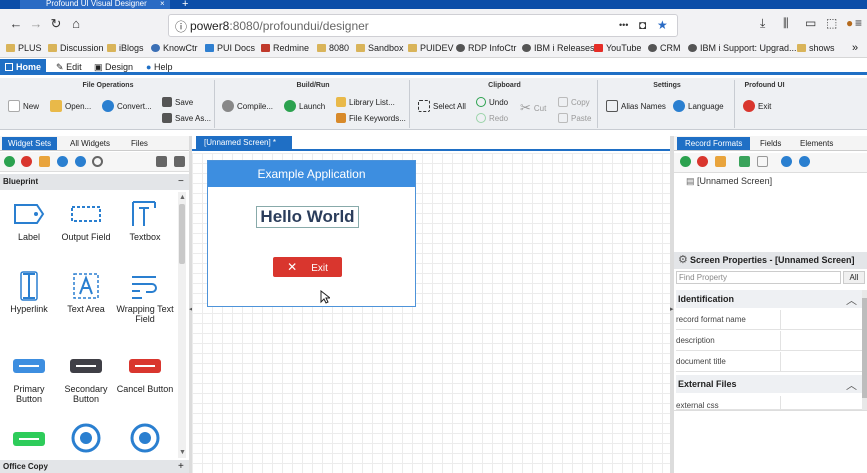 This screenshot has height=473, width=867. I want to click on copy-record-icon, so click(744, 161).